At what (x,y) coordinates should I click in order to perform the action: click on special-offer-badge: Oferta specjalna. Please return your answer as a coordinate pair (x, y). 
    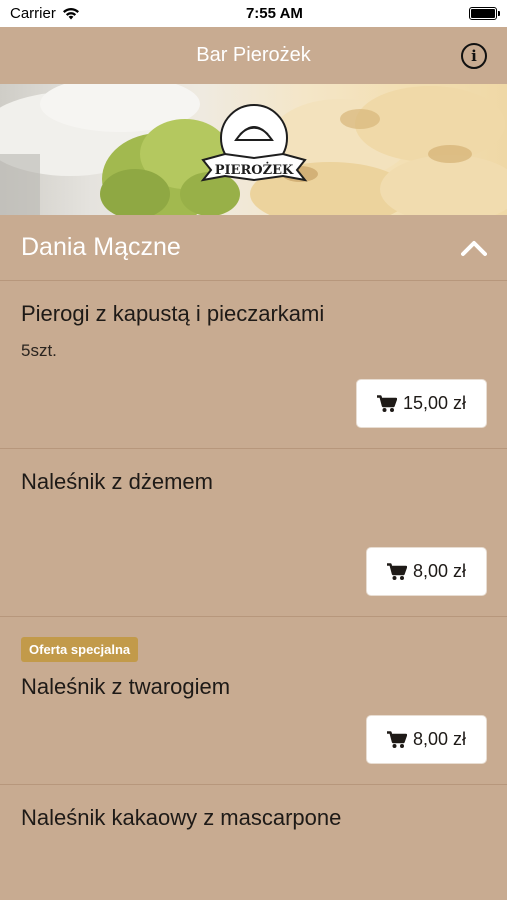
    Looking at the image, I should click on (80, 649).